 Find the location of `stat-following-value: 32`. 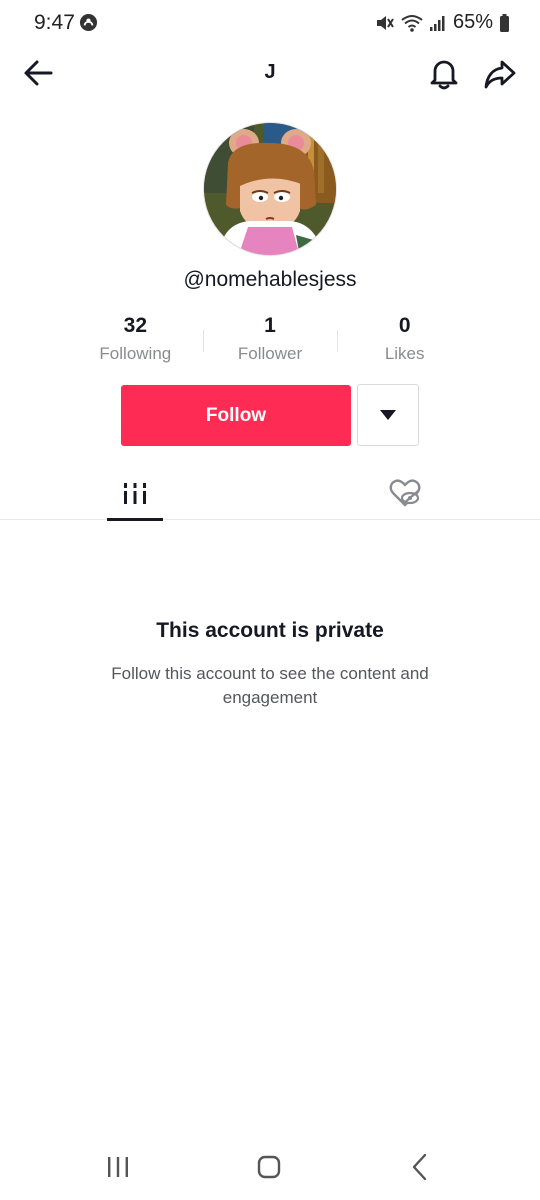

stat-following-value: 32 is located at coordinates (135, 325).